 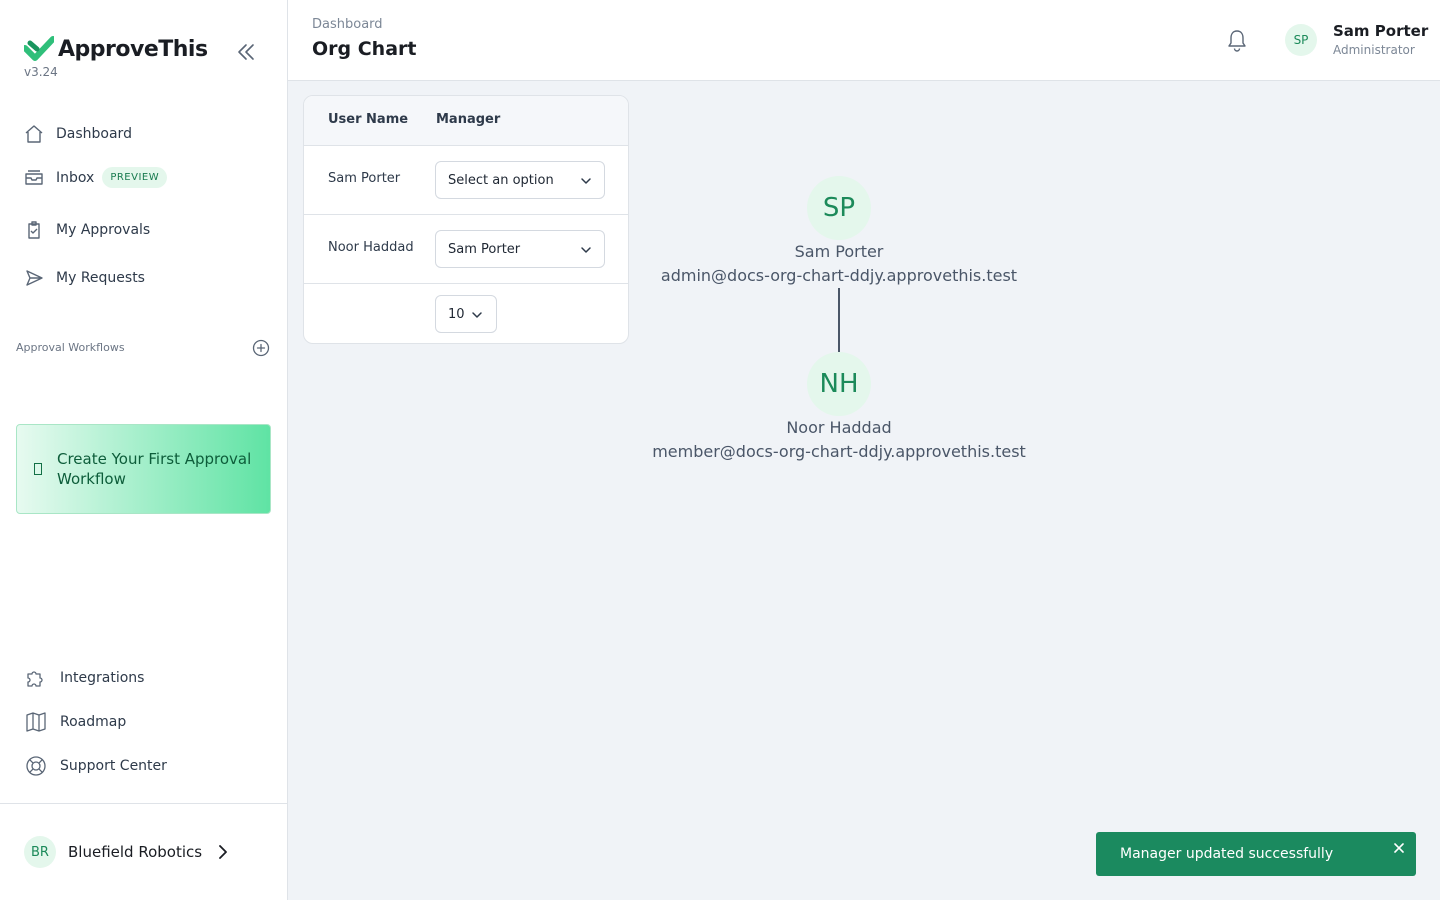 What do you see at coordinates (93, 722) in the screenshot?
I see `sidebar-item-label: Roadmap` at bounding box center [93, 722].